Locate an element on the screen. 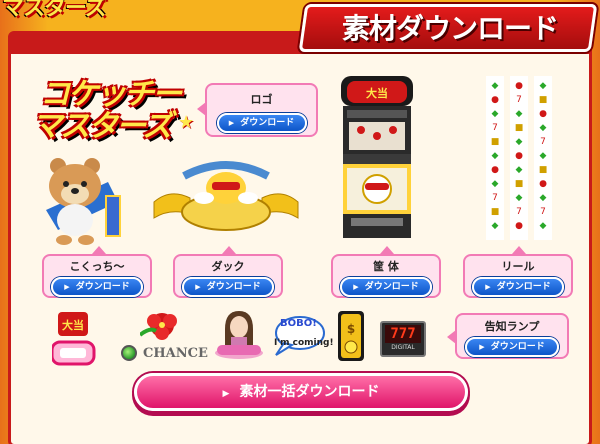 This screenshot has height=444, width=600. top-logo-text: マスターズ is located at coordinates (54, 10).